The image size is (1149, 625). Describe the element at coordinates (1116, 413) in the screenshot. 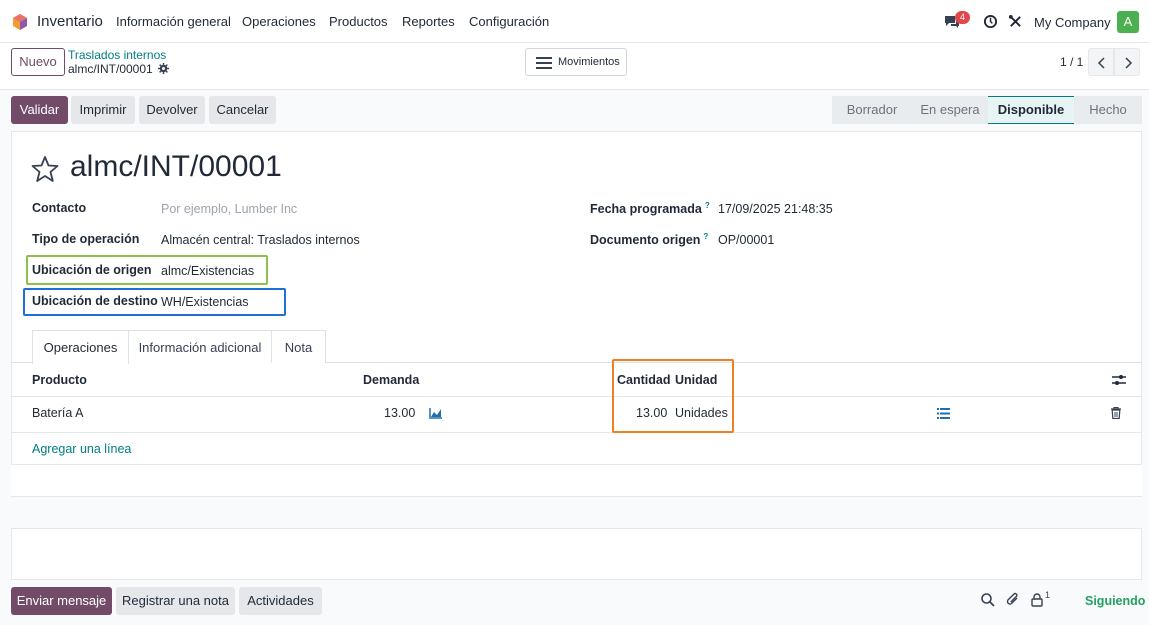

I see `trash-icon` at that location.